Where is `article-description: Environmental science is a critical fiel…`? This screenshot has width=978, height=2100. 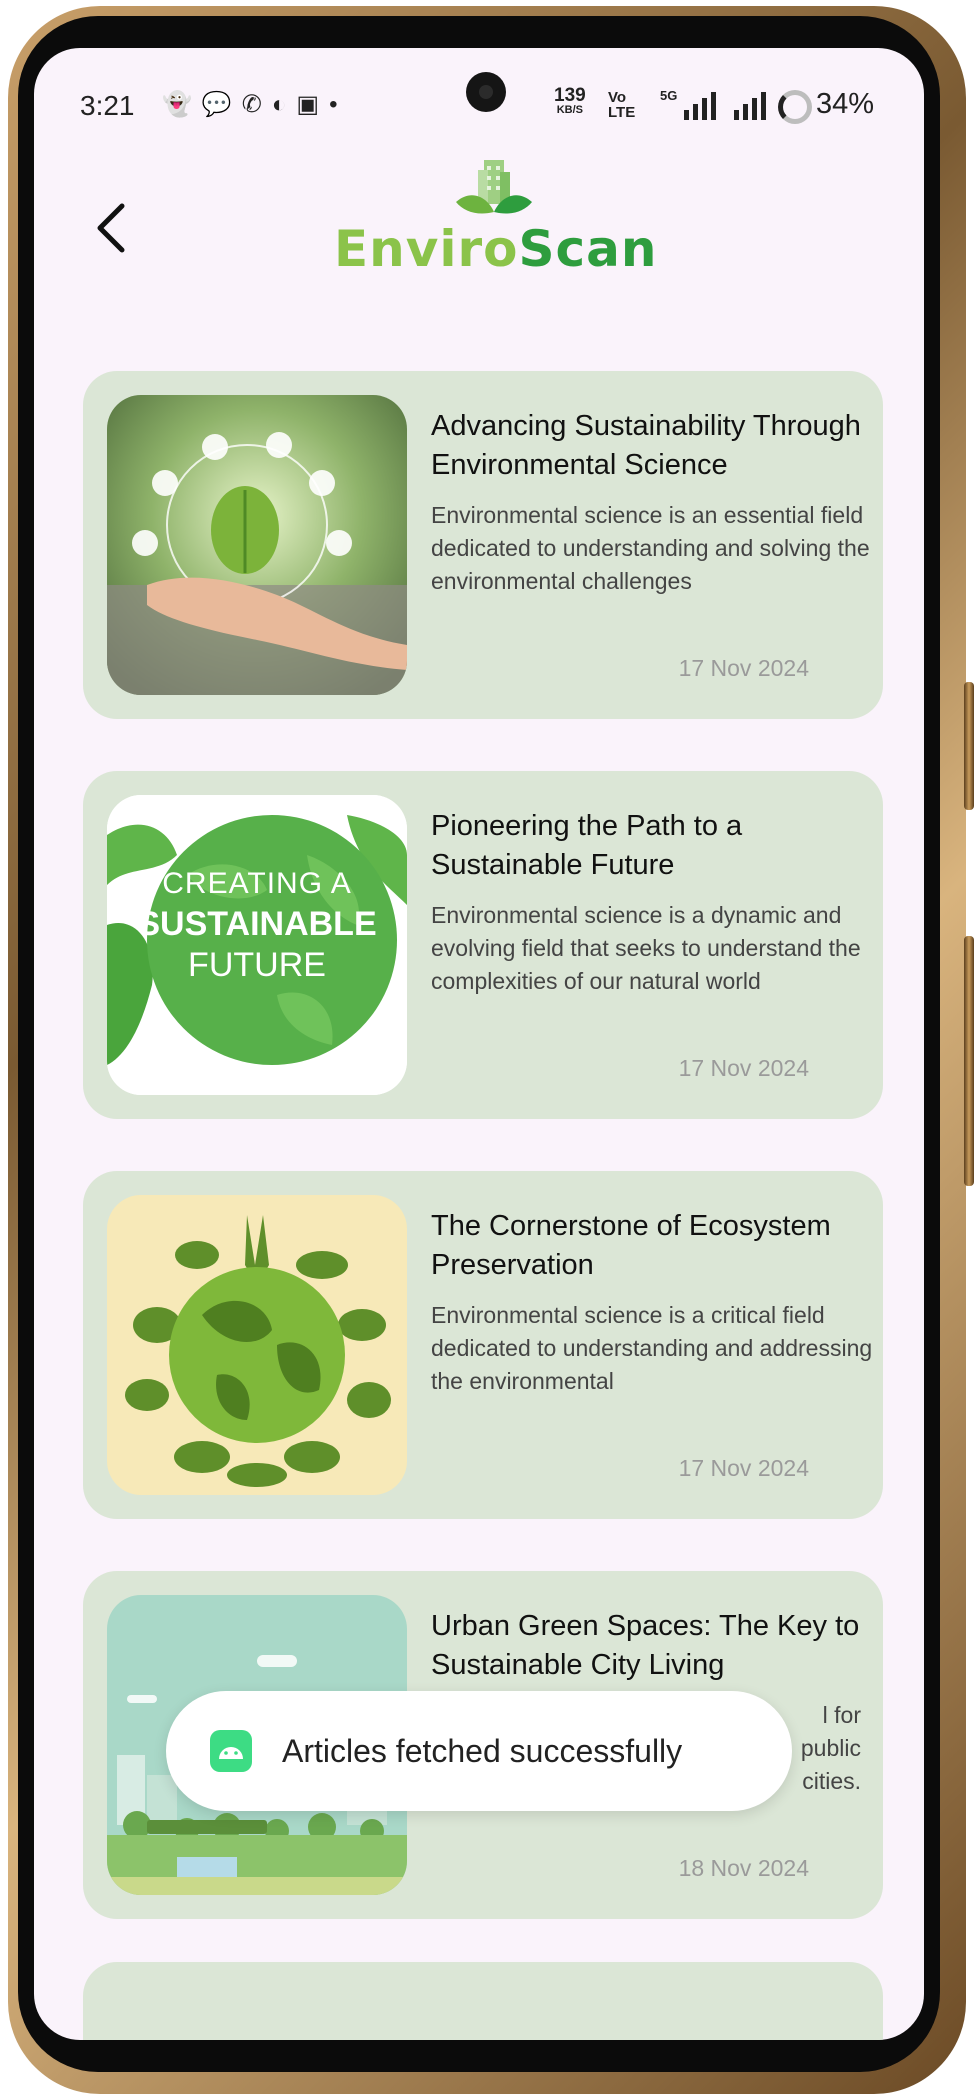 article-description: Environmental science is a critical fiel… is located at coordinates (652, 1348).